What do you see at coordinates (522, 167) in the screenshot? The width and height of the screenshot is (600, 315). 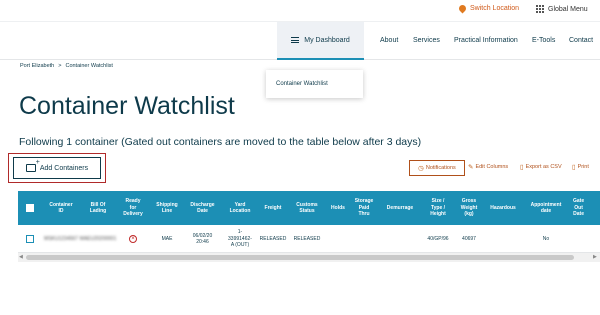 I see `document-icon: ▯` at bounding box center [522, 167].